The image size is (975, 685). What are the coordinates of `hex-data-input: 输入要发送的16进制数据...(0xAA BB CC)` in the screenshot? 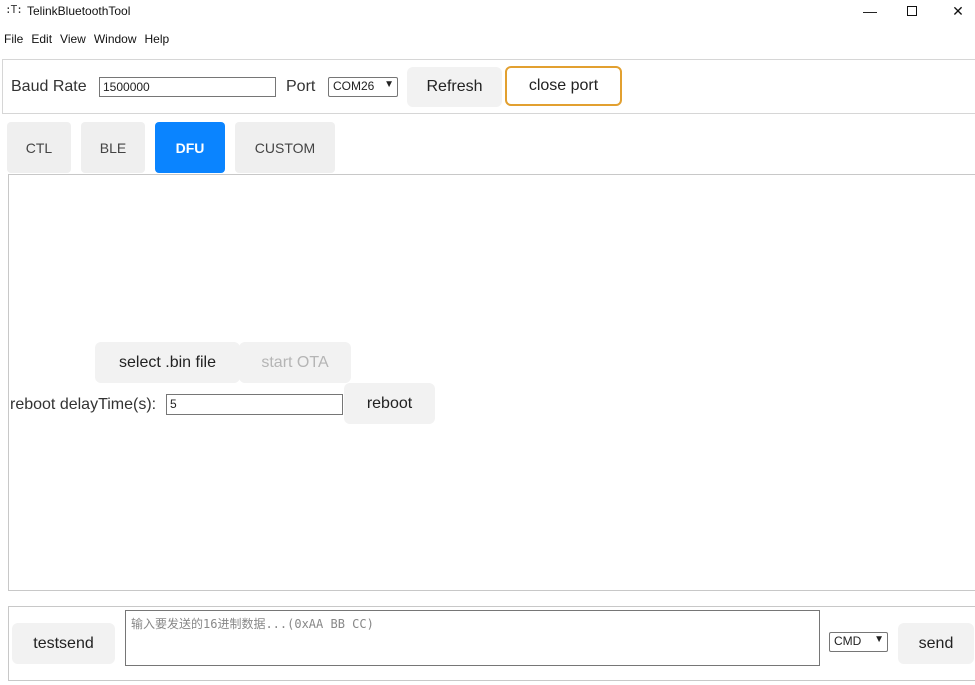 It's located at (472, 638).